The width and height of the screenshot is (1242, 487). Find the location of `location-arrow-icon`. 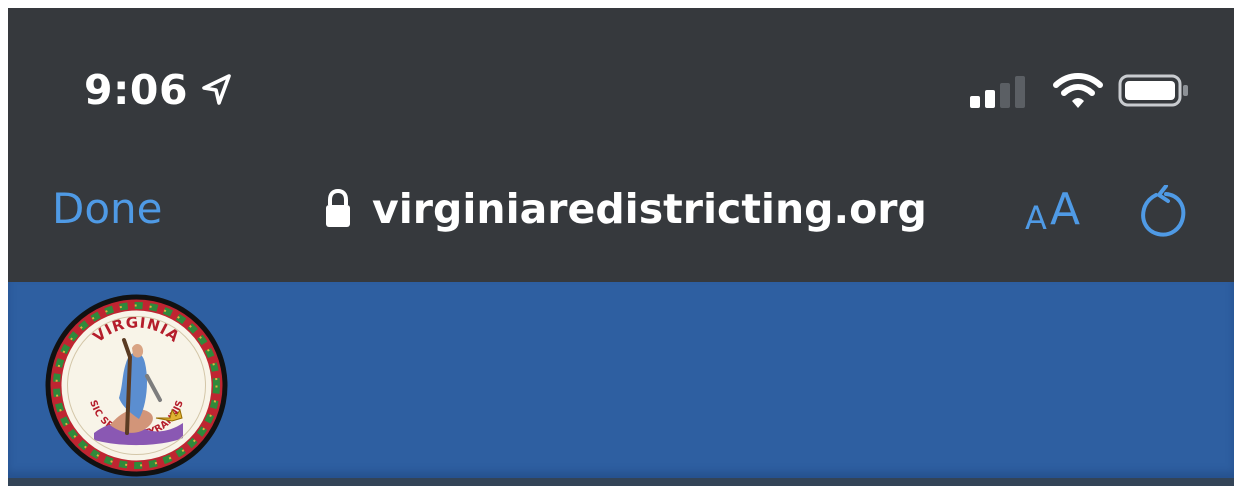

location-arrow-icon is located at coordinates (216, 89).